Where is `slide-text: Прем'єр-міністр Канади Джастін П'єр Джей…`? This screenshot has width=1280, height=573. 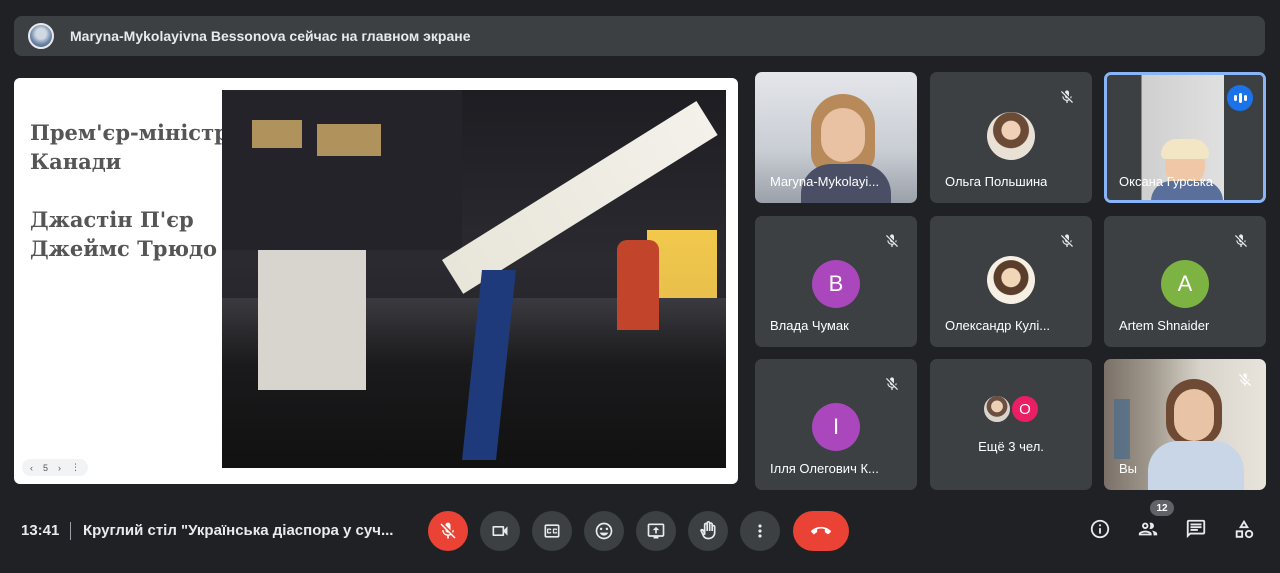
slide-text: Прем'єр-міністр Канади Джастін П'єр Джей… is located at coordinates (130, 190).